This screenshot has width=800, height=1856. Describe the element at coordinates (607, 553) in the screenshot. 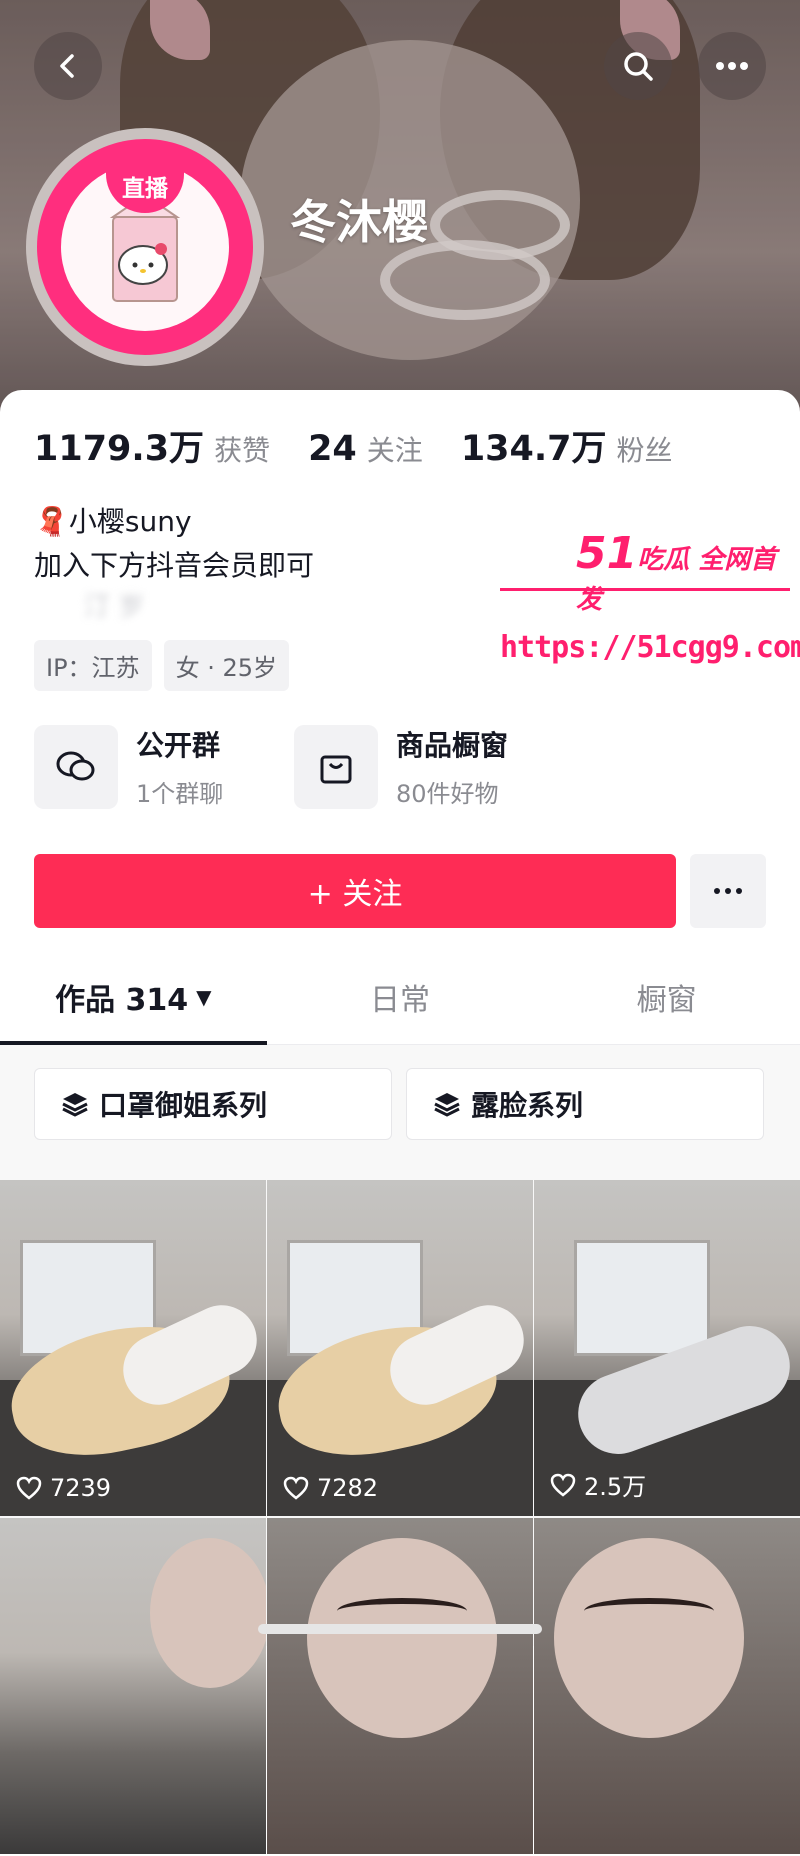

I see `watermark-number: 51` at that location.